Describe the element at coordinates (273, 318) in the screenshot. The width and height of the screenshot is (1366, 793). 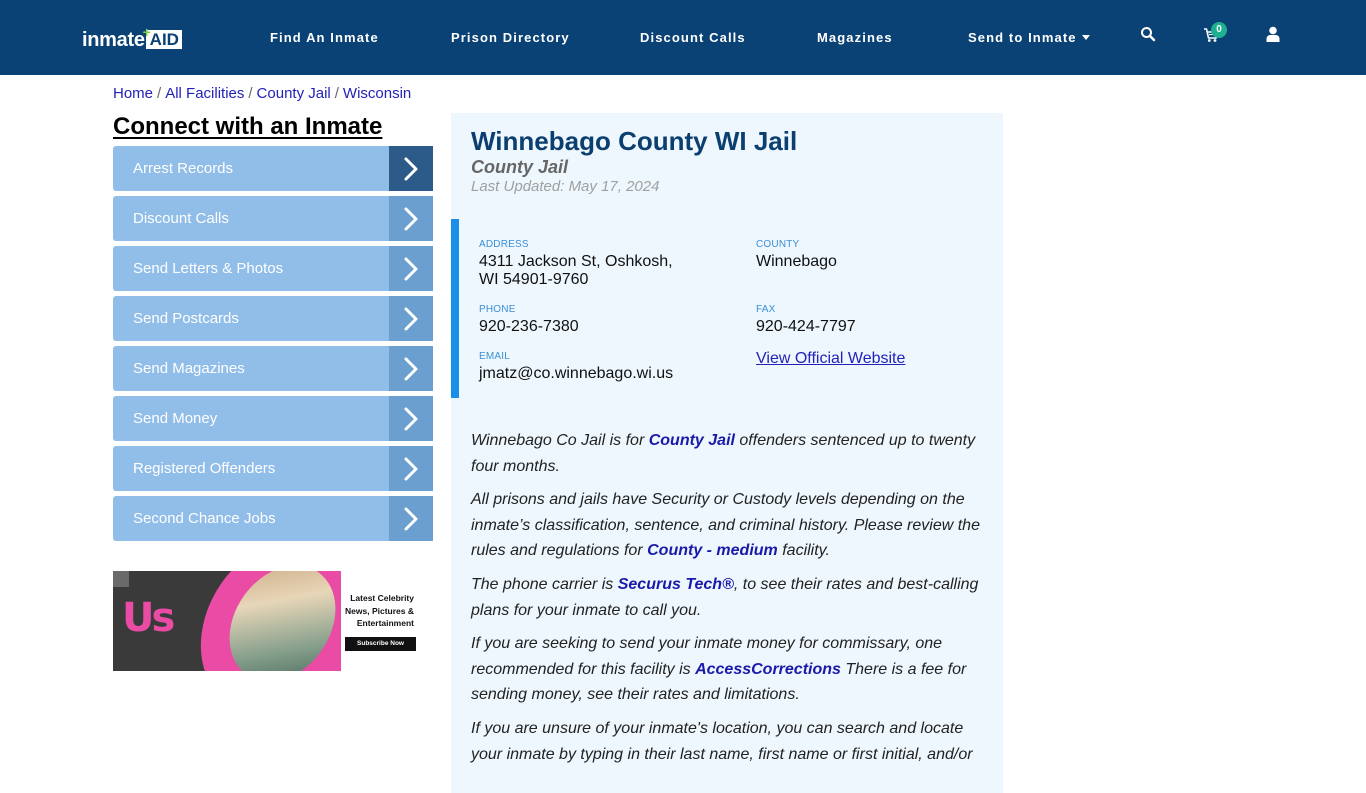
I see `sidebar-item-send-postcards: Send Postcards` at that location.